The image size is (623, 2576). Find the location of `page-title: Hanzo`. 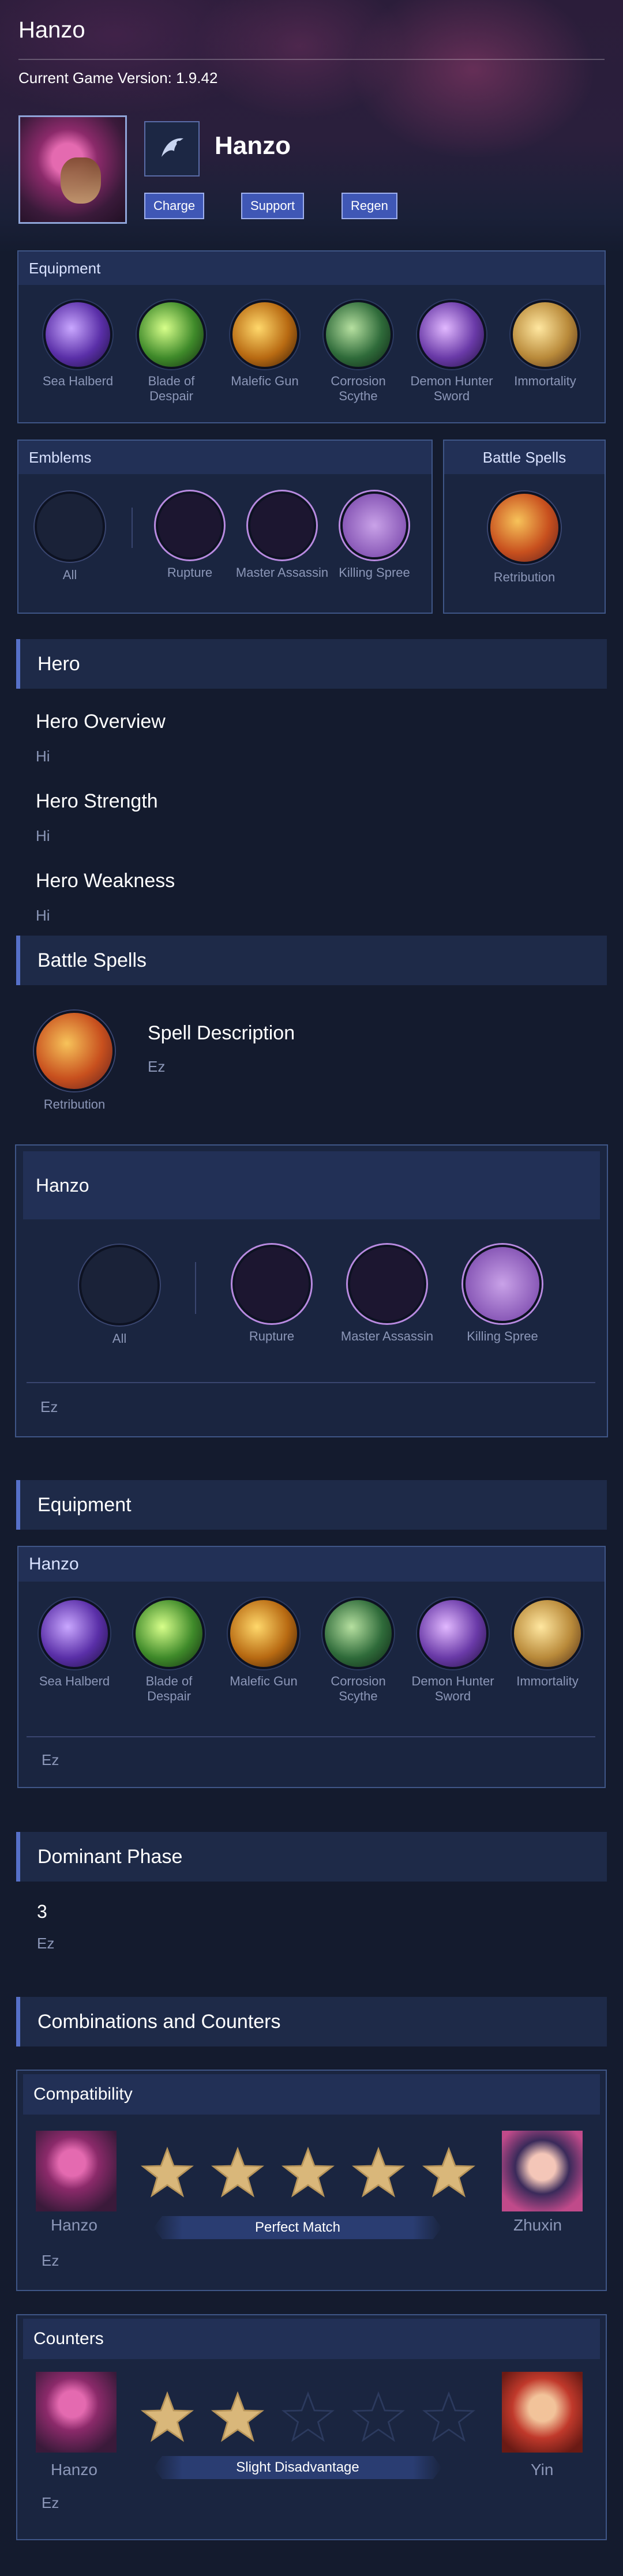

page-title: Hanzo is located at coordinates (51, 30).